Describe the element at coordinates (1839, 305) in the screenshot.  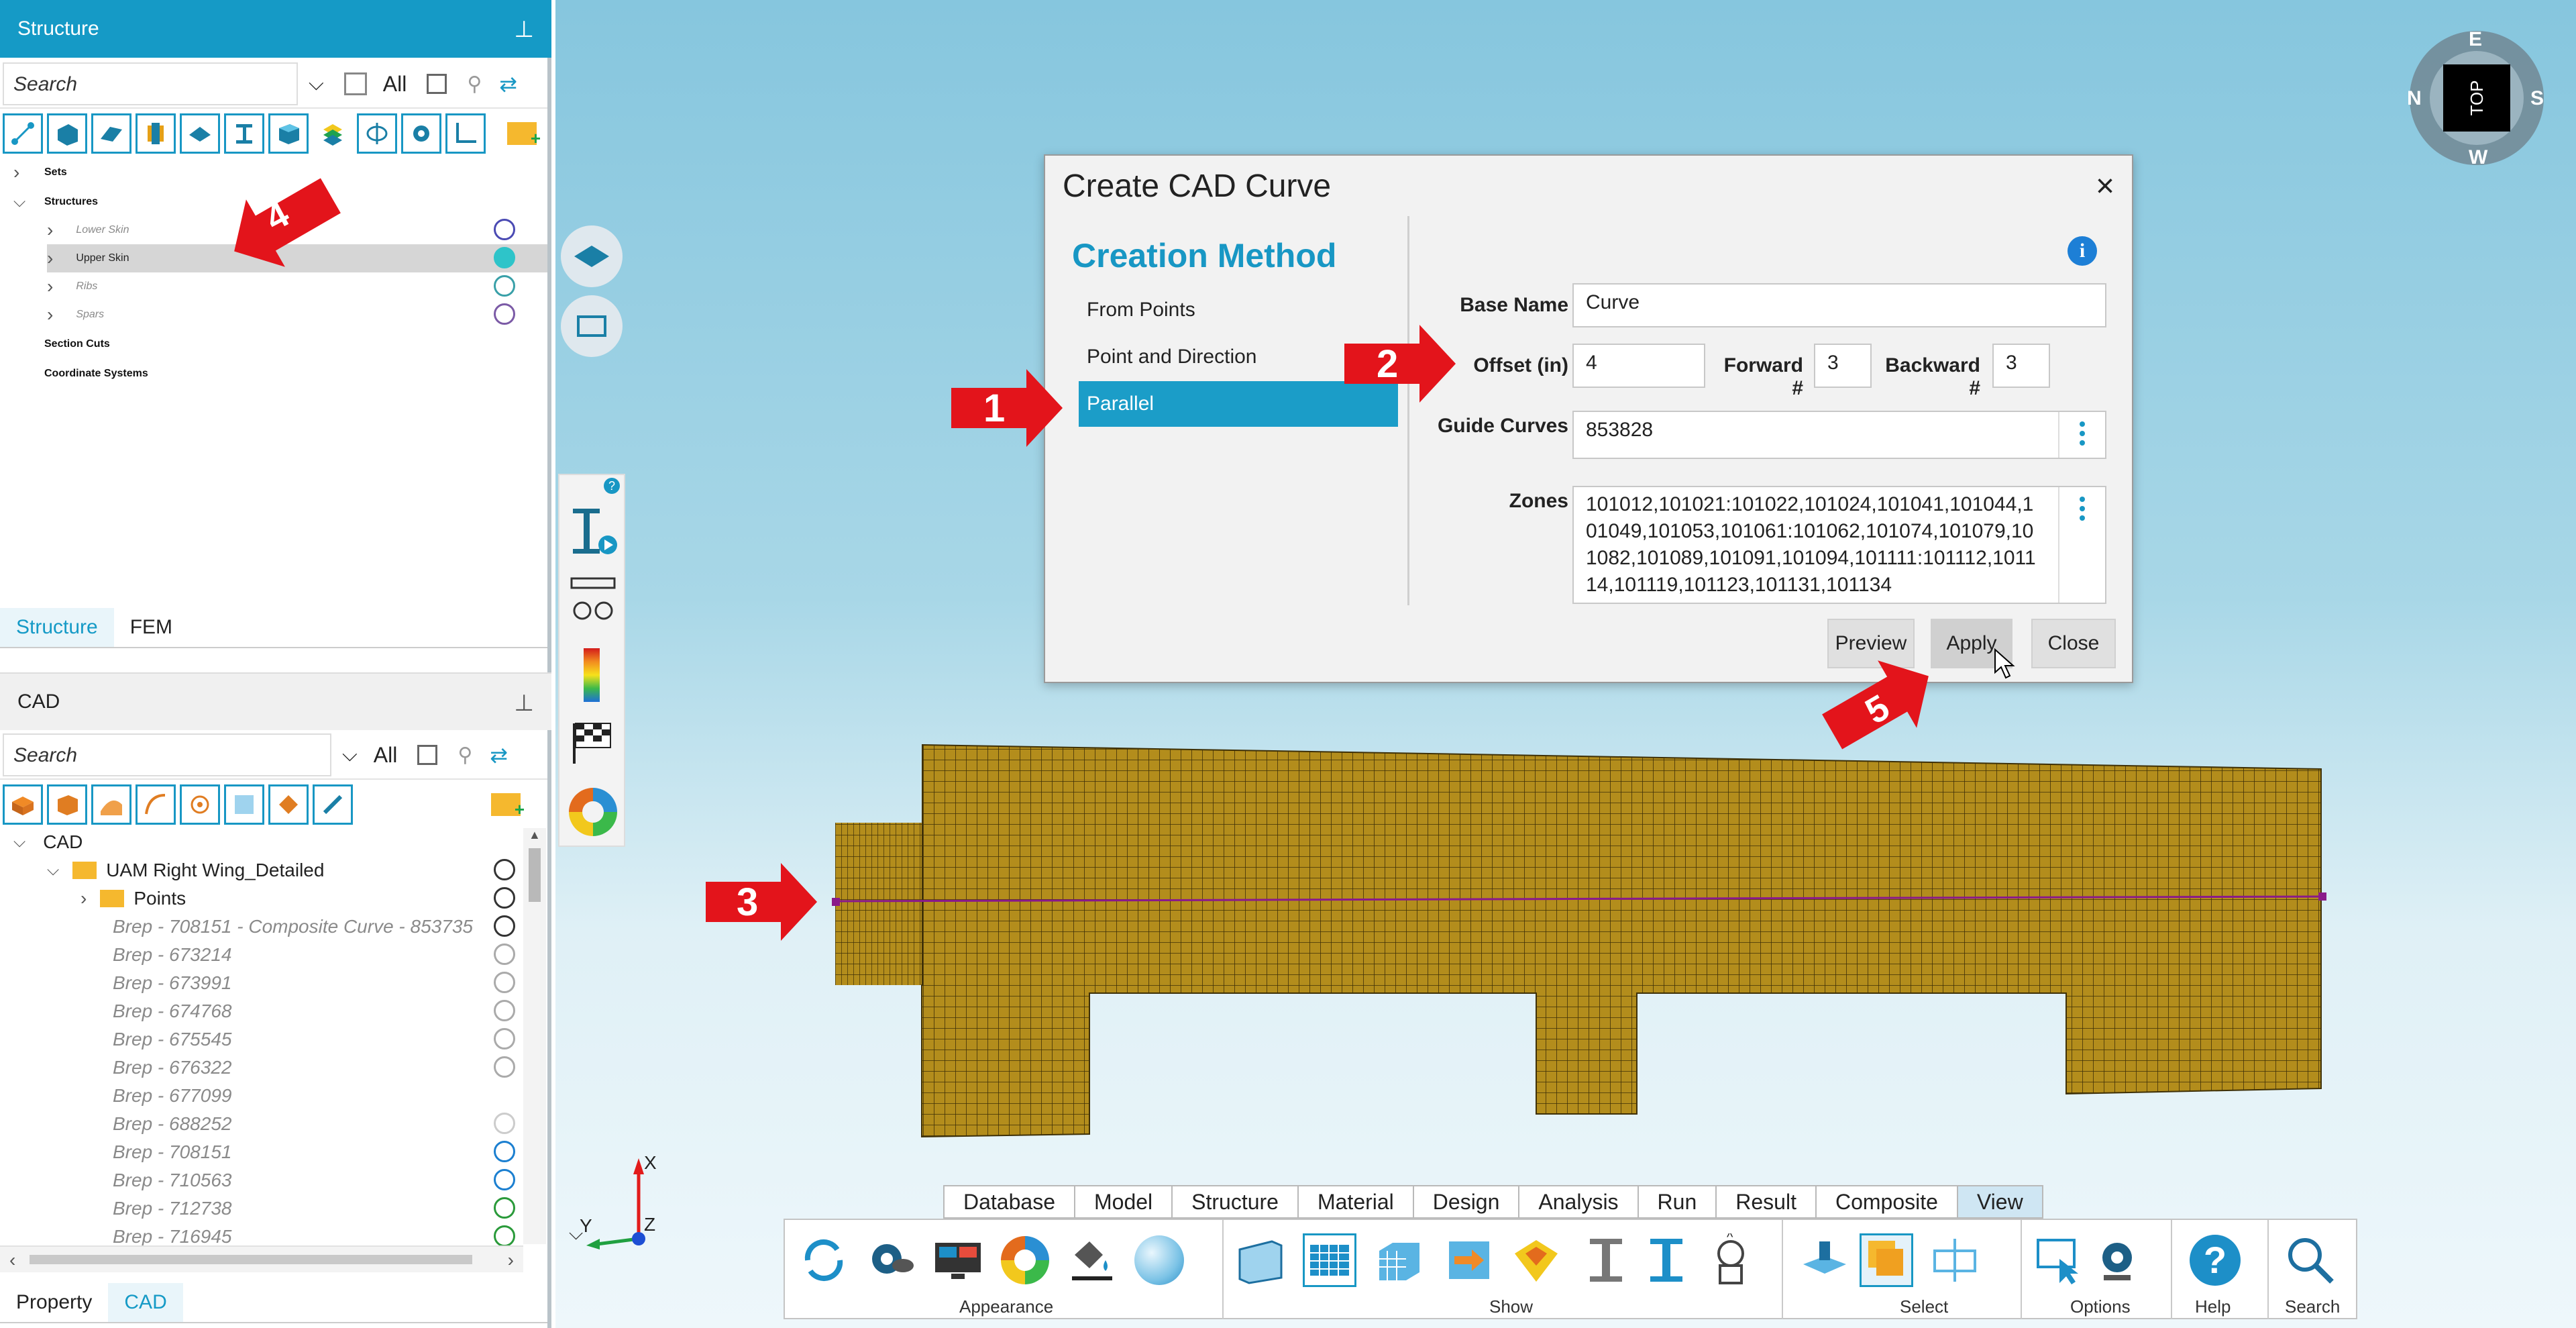
I see `base-name-field: Curve` at that location.